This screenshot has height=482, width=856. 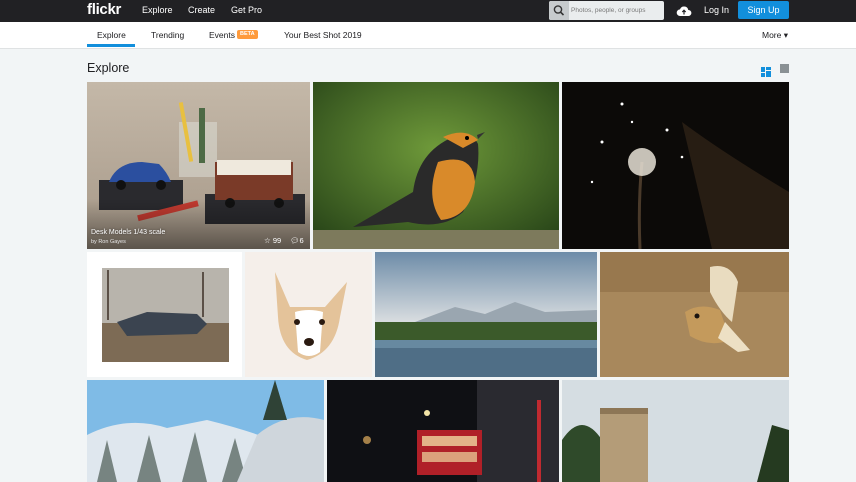 I want to click on photo-bird, so click(x=436, y=165).